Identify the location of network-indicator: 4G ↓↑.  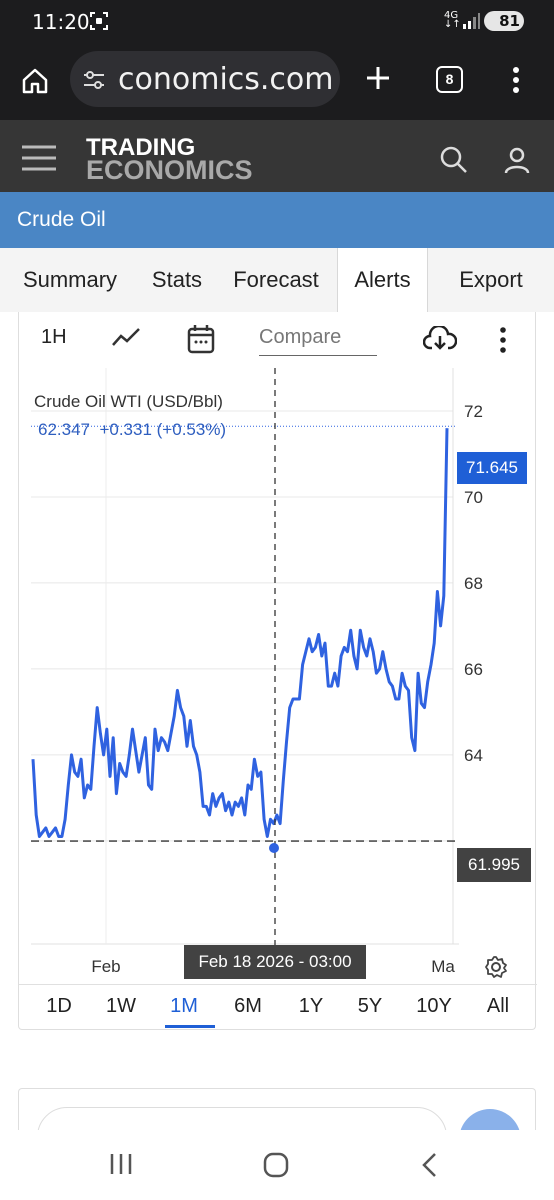
(452, 20).